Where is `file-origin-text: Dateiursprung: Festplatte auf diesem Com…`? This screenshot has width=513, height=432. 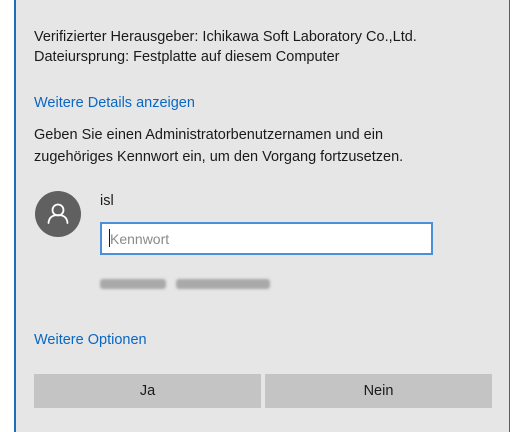 file-origin-text: Dateiursprung: Festplatte auf diesem Com… is located at coordinates (187, 57).